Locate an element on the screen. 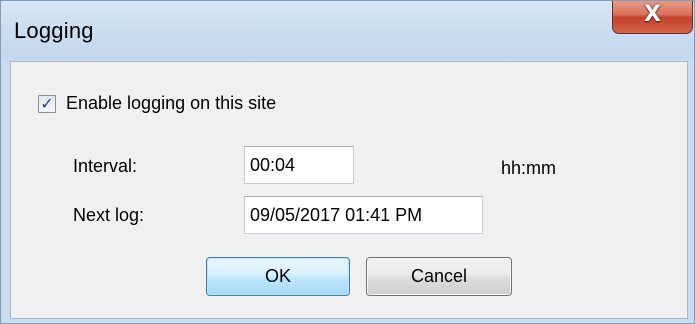 This screenshot has width=695, height=324. interval-input is located at coordinates (299, 165).